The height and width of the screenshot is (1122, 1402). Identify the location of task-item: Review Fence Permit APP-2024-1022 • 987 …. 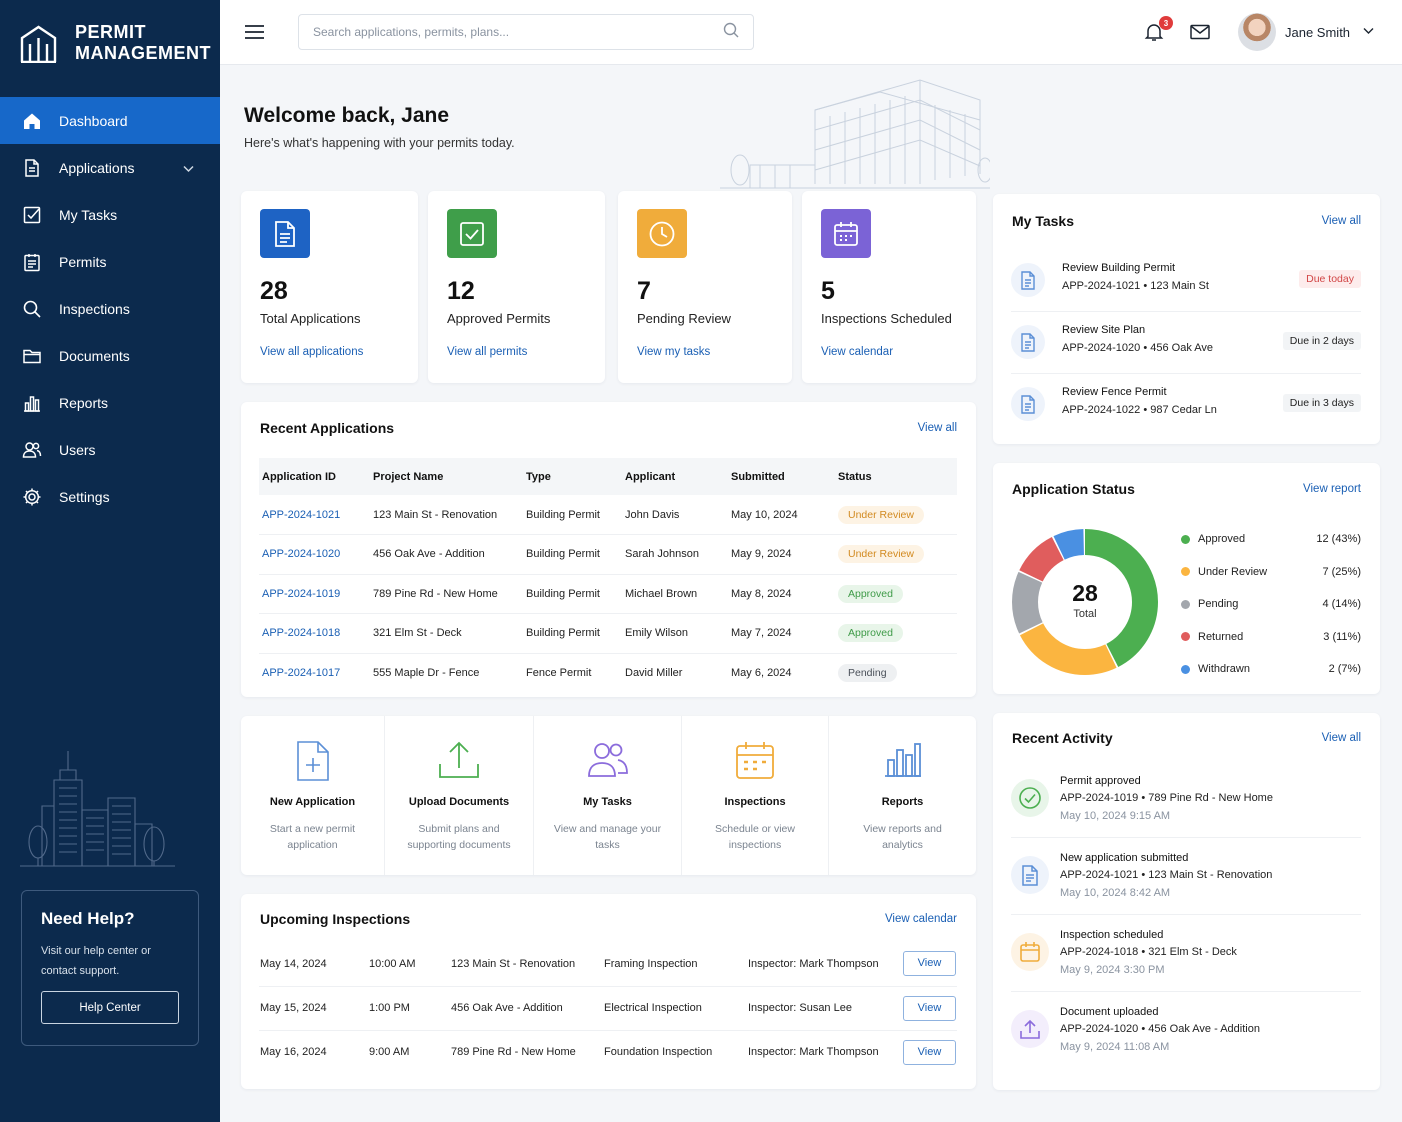
(1186, 405).